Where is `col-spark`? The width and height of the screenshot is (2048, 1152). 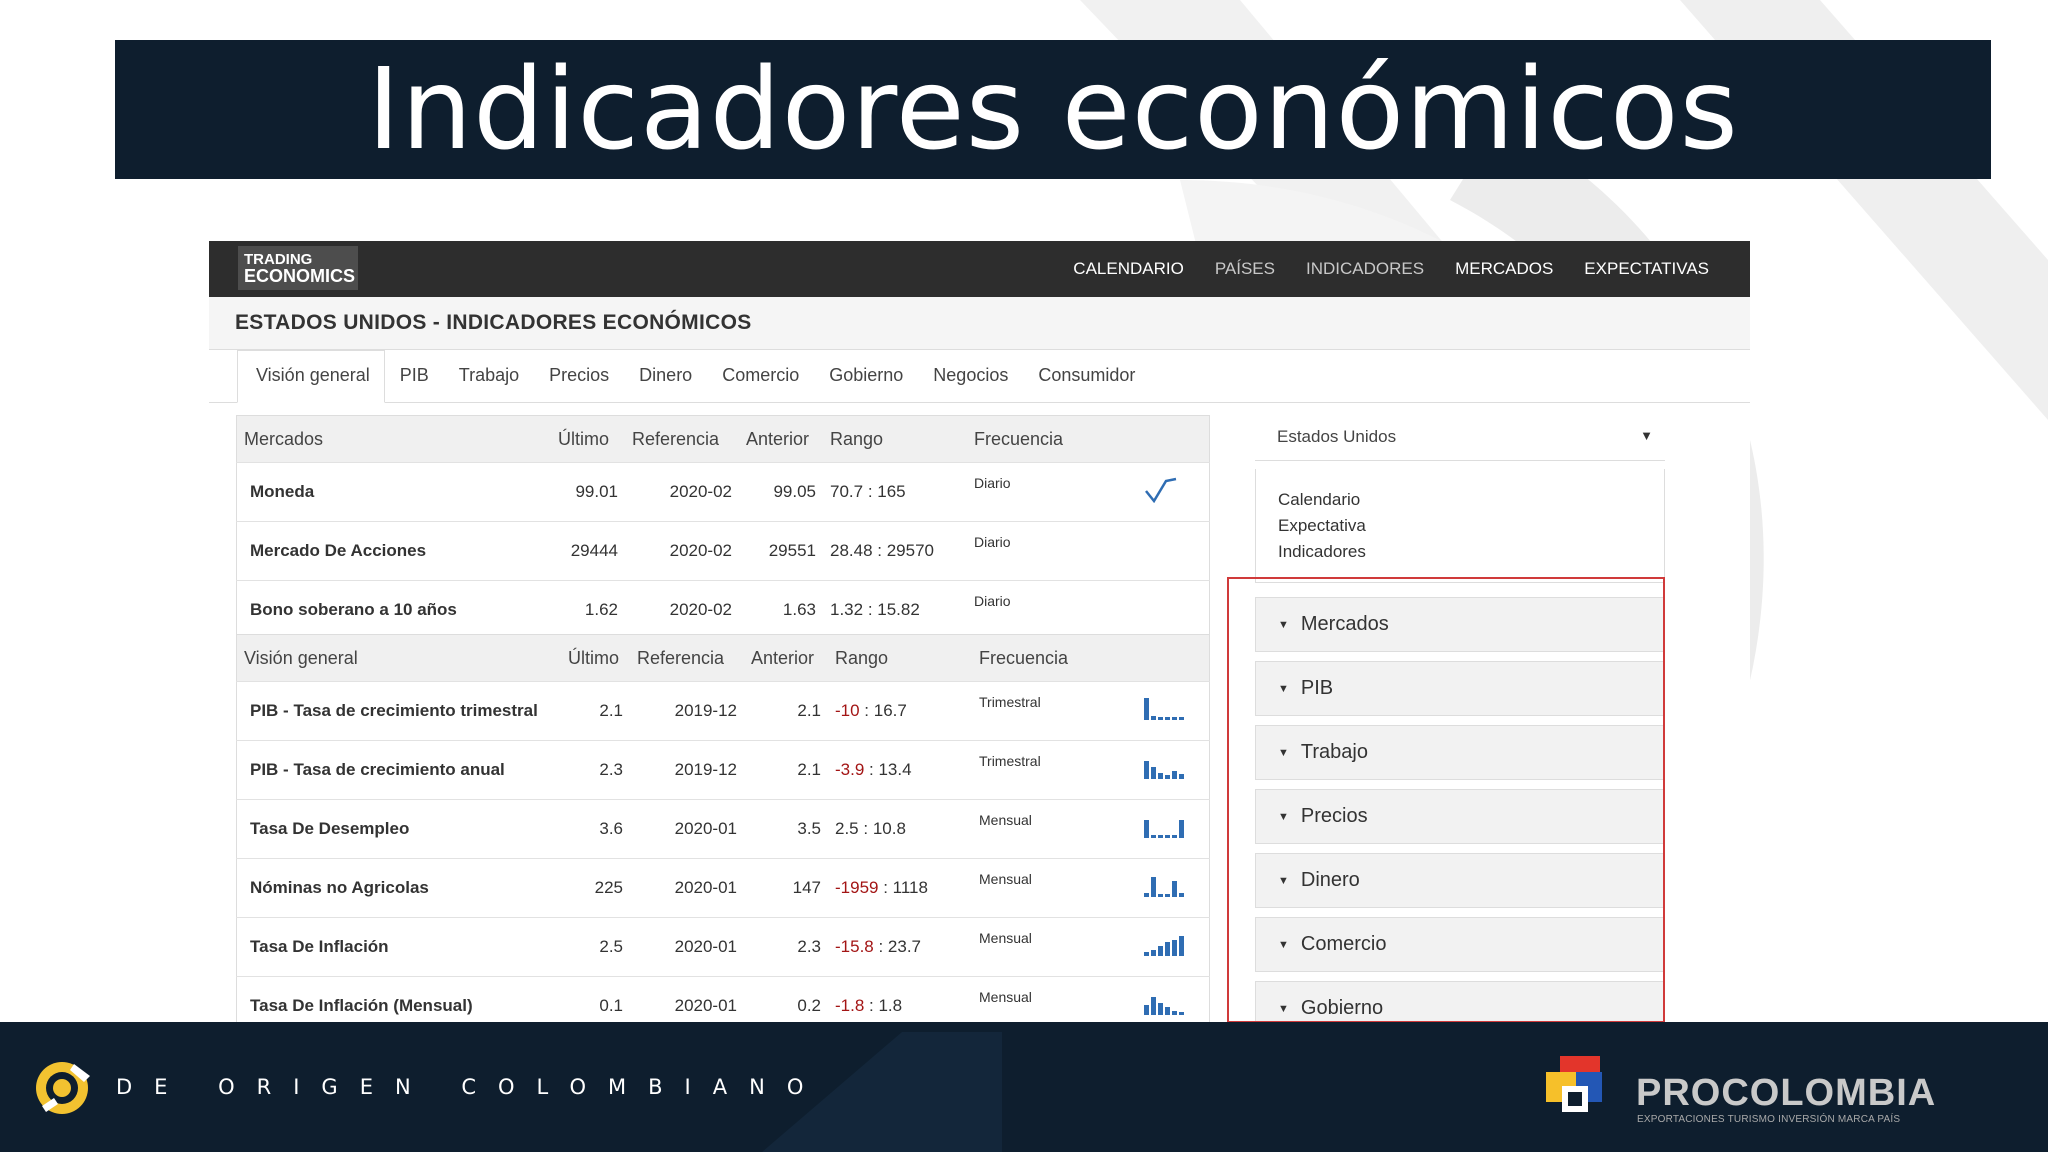 col-spark is located at coordinates (1172, 658).